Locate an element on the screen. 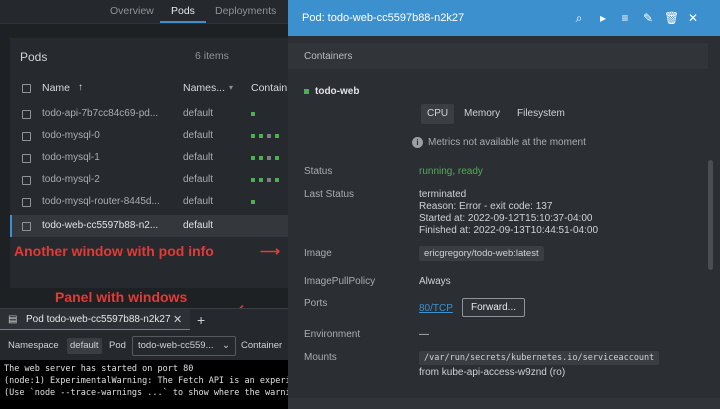  add-tab-icon: + is located at coordinates (201, 320).